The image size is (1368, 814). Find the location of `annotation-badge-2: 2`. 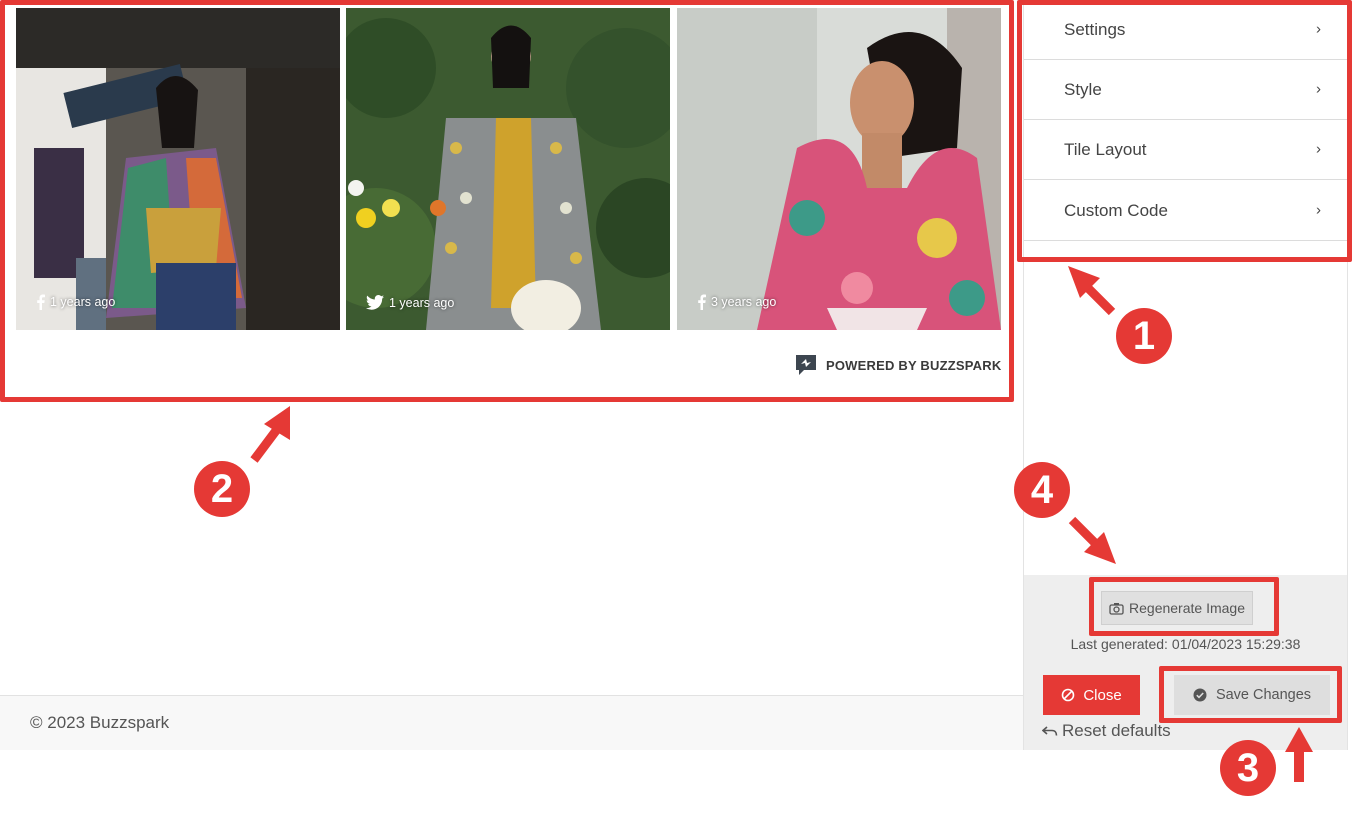

annotation-badge-2: 2 is located at coordinates (222, 489).